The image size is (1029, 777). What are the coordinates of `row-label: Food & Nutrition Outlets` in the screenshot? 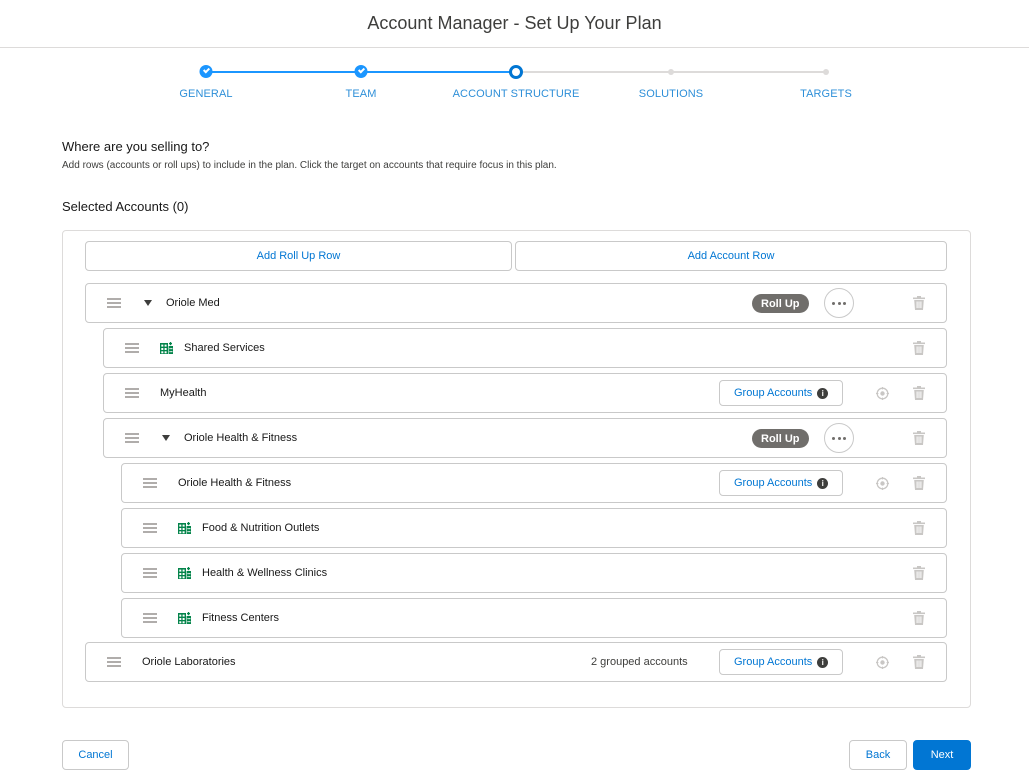 It's located at (261, 528).